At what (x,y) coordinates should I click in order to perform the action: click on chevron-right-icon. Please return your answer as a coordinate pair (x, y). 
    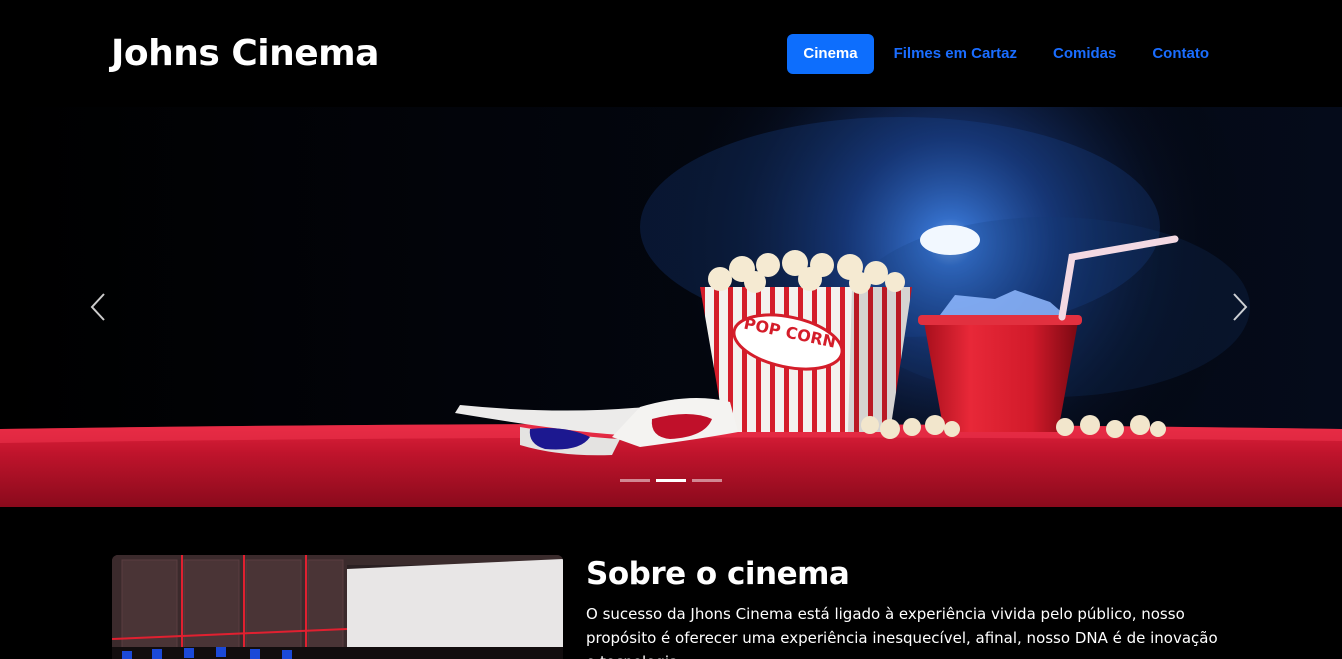
    Looking at the image, I should click on (1240, 307).